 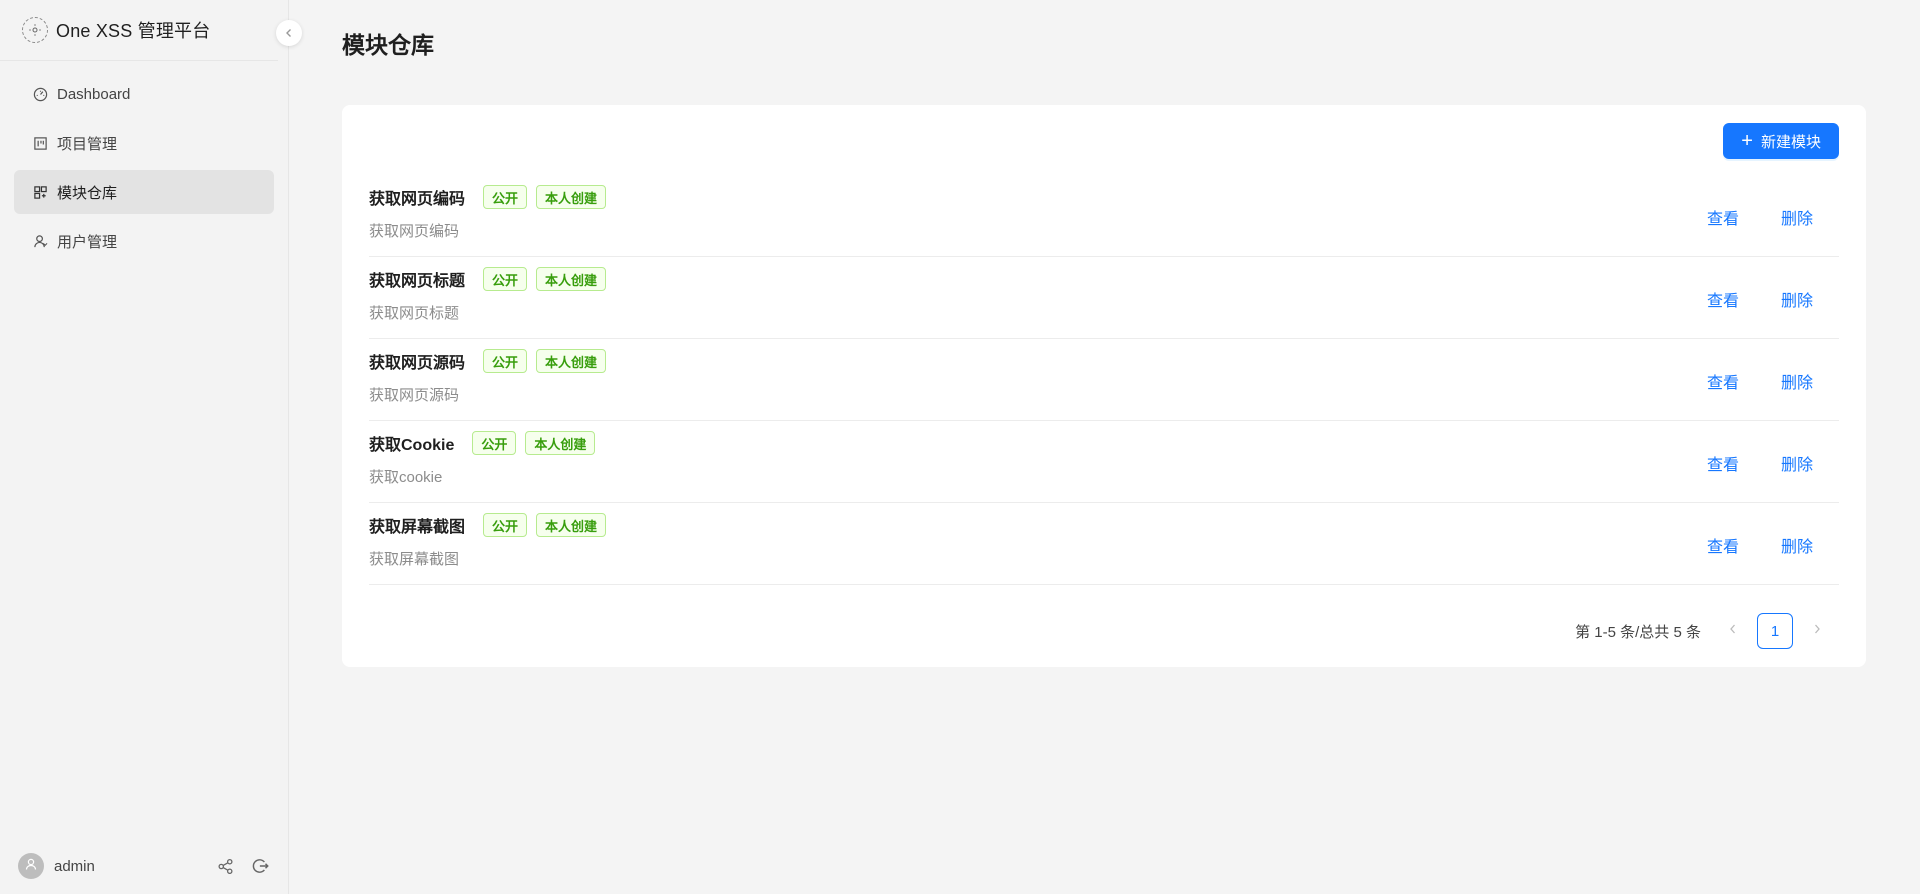 What do you see at coordinates (412, 445) in the screenshot?
I see `module-title: 获取Cookie` at bounding box center [412, 445].